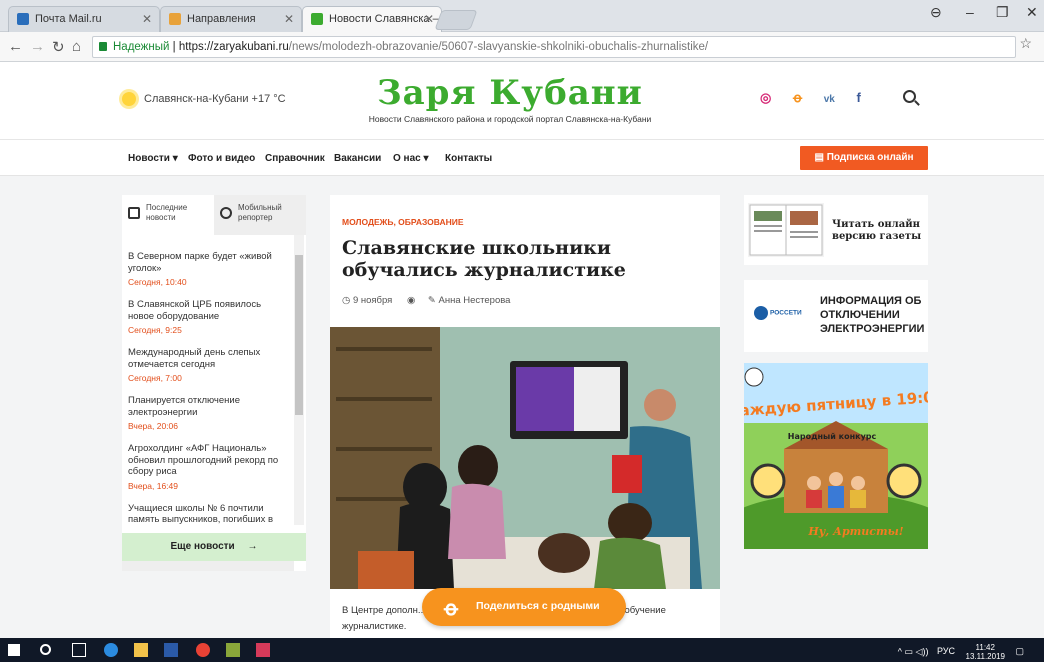 The width and height of the screenshot is (1044, 662). What do you see at coordinates (103, 46) in the screenshot?
I see `lock-icon` at bounding box center [103, 46].